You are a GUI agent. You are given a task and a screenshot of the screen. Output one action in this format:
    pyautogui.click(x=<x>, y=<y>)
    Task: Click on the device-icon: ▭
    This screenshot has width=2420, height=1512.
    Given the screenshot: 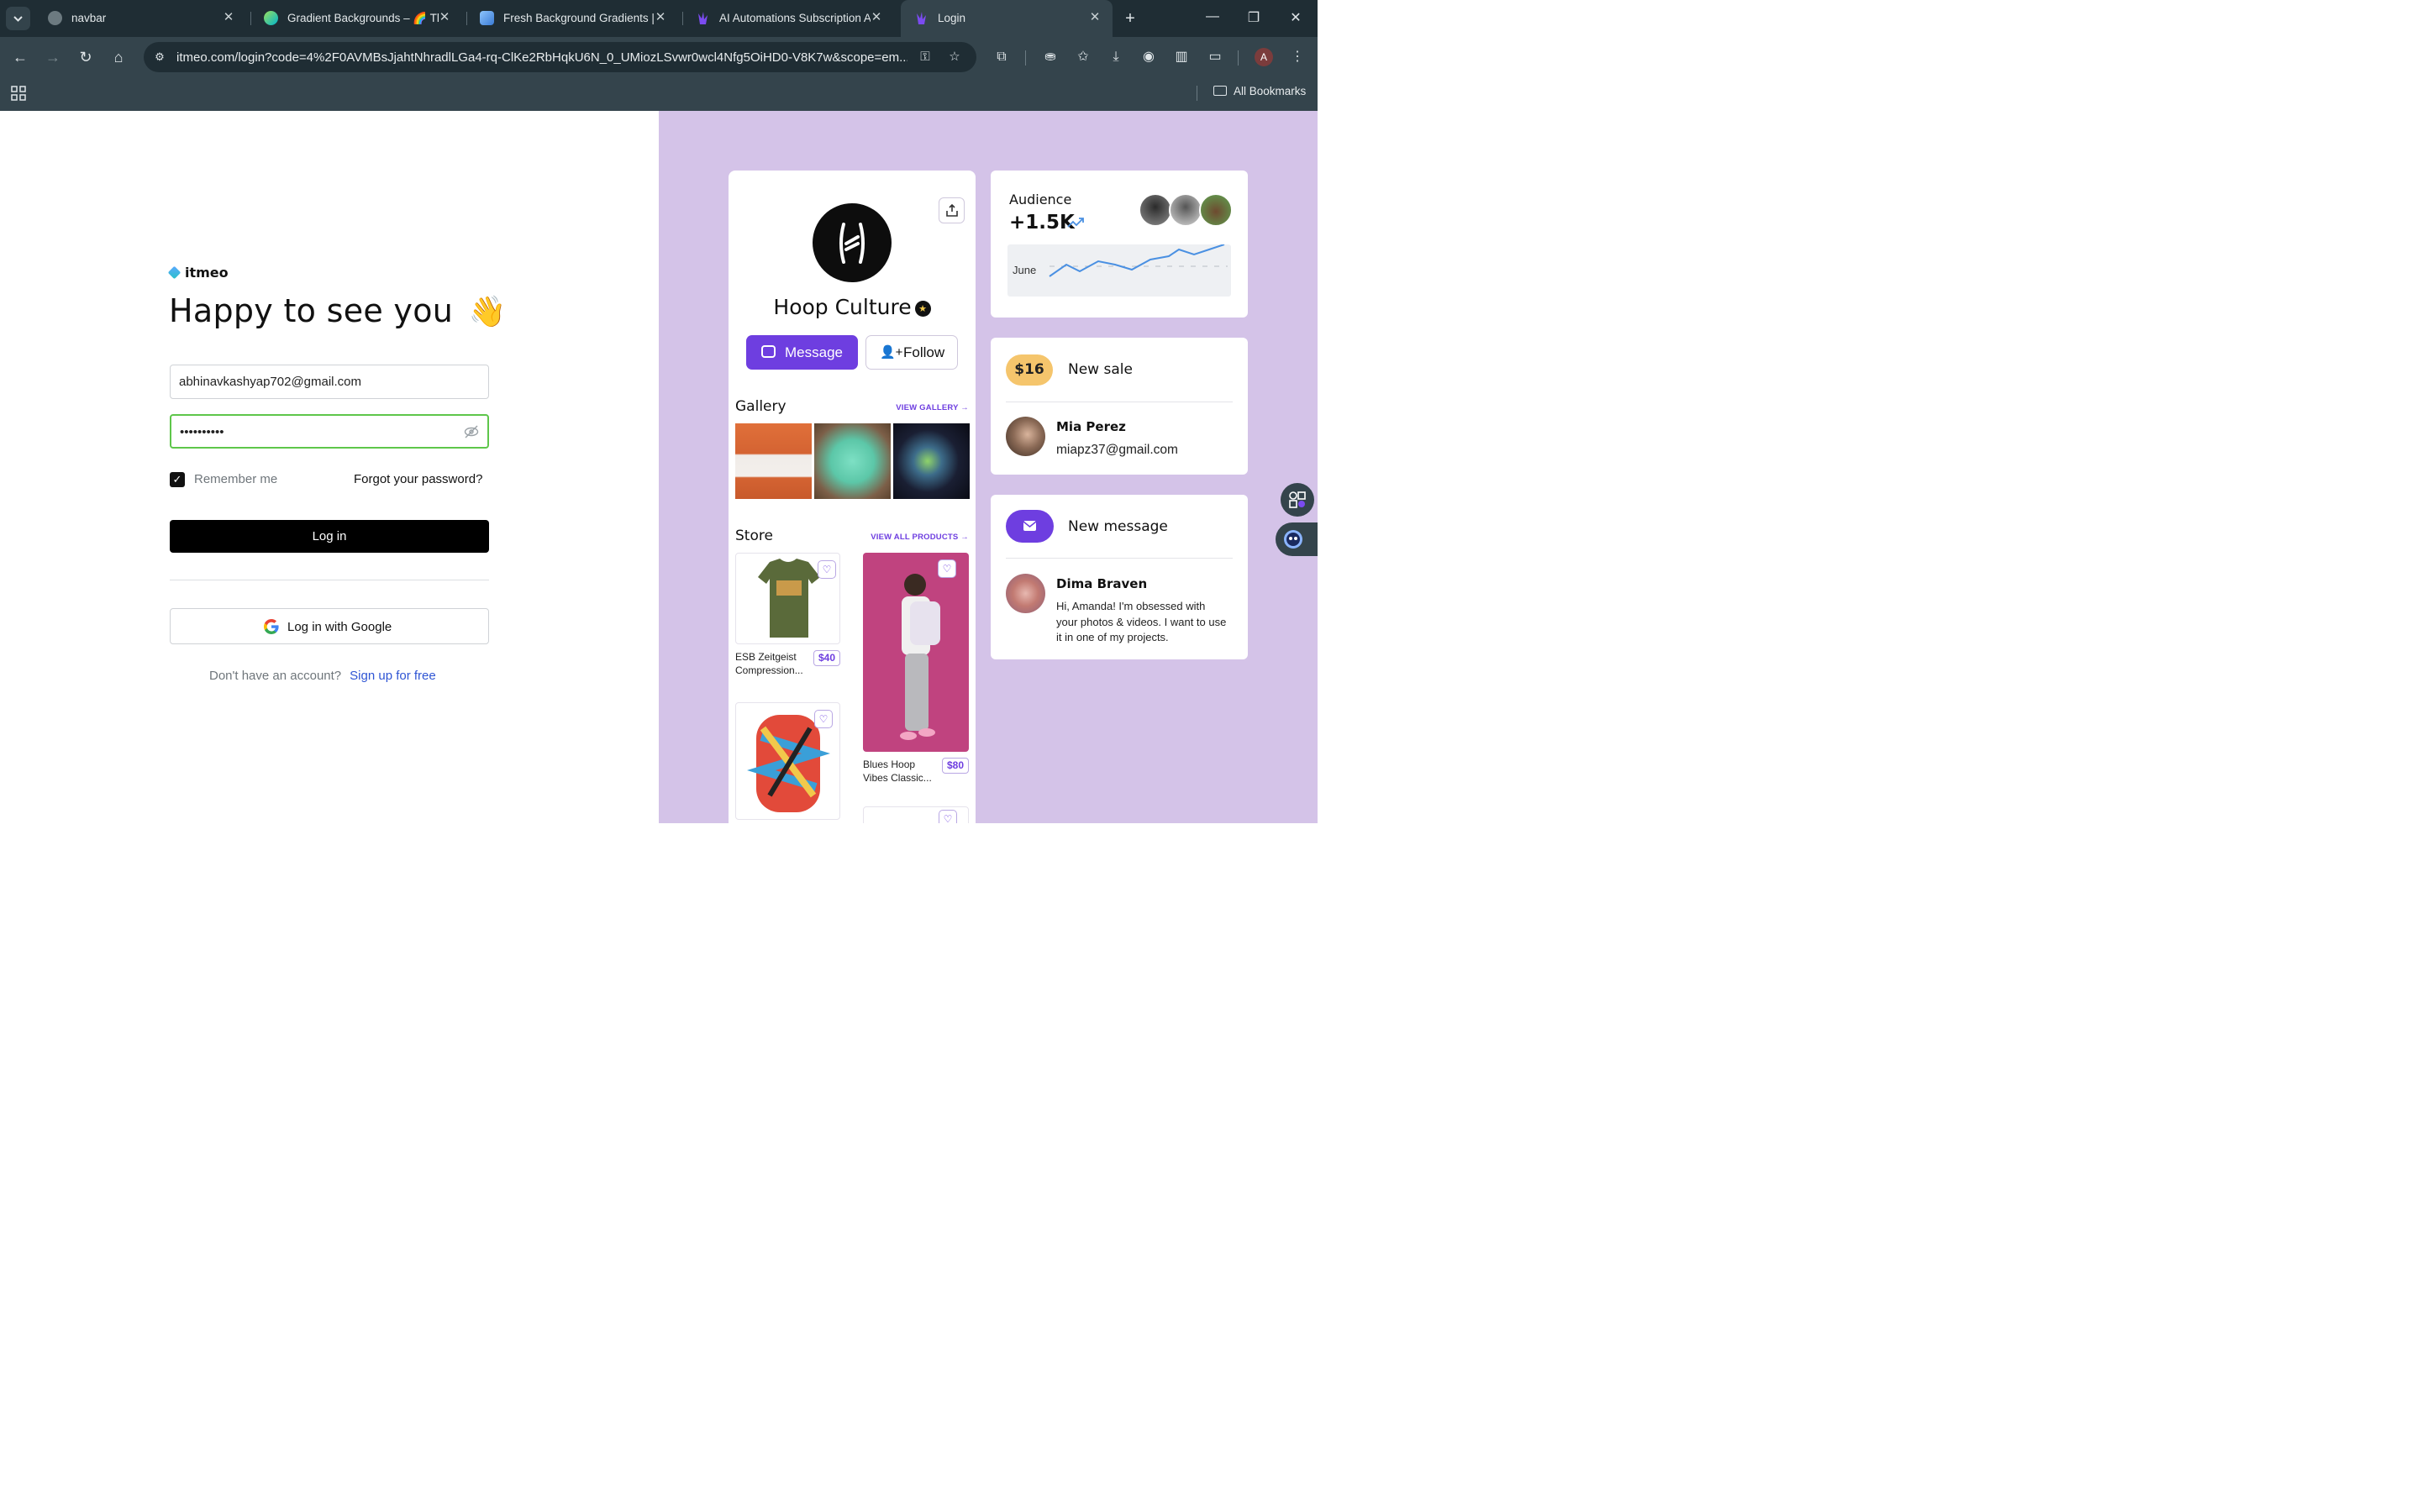 What is the action you would take?
    pyautogui.click(x=1215, y=57)
    